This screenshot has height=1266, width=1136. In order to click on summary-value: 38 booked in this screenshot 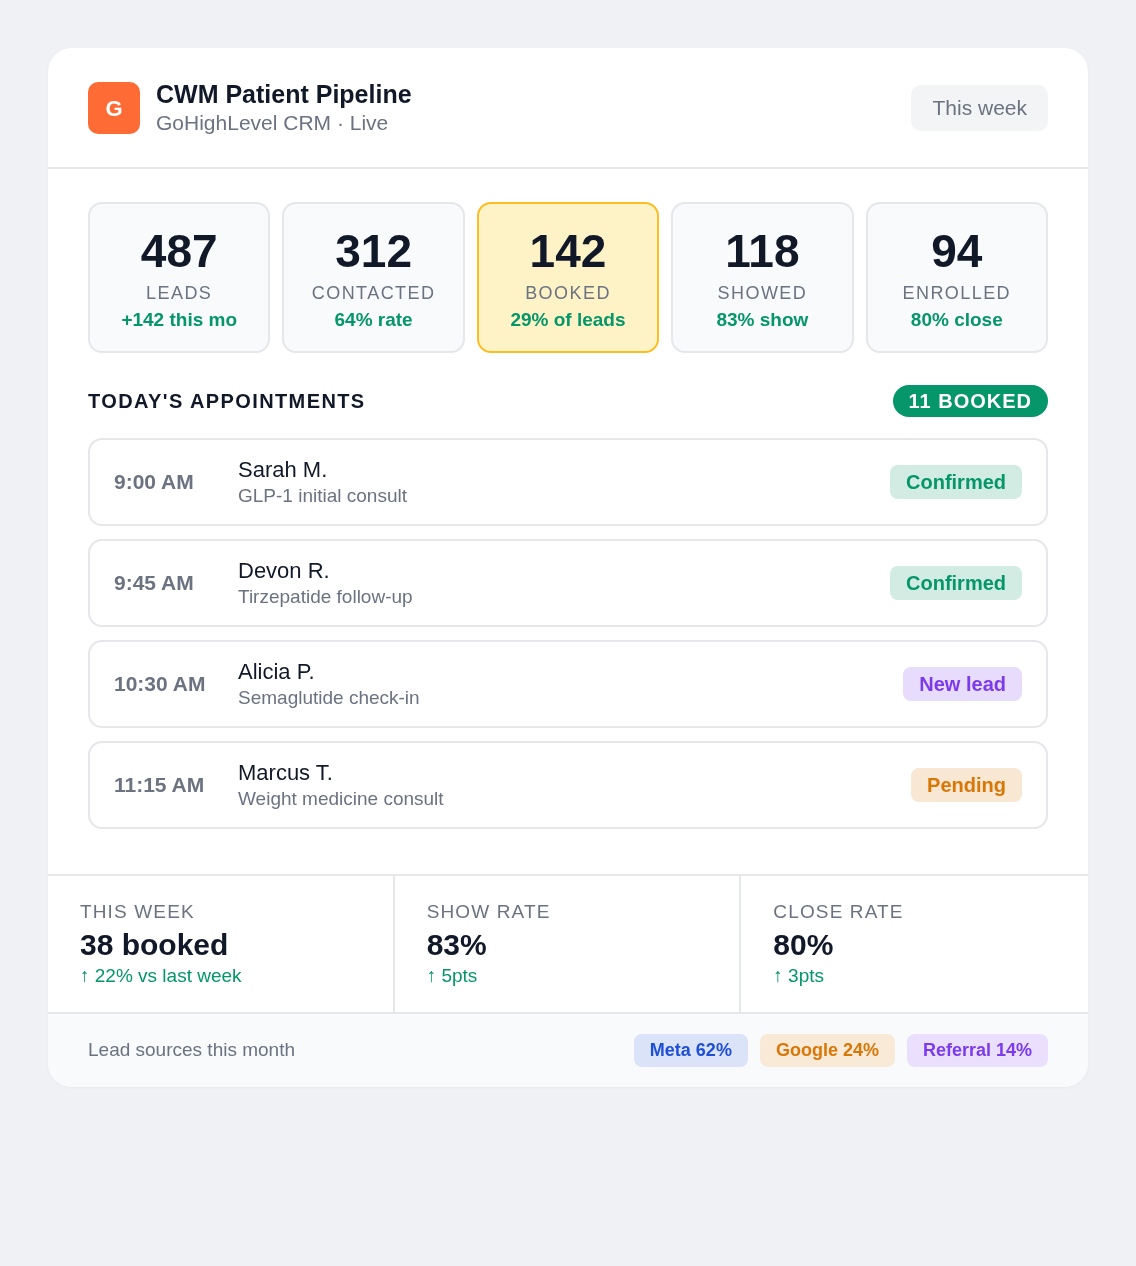, I will do `click(155, 945)`.